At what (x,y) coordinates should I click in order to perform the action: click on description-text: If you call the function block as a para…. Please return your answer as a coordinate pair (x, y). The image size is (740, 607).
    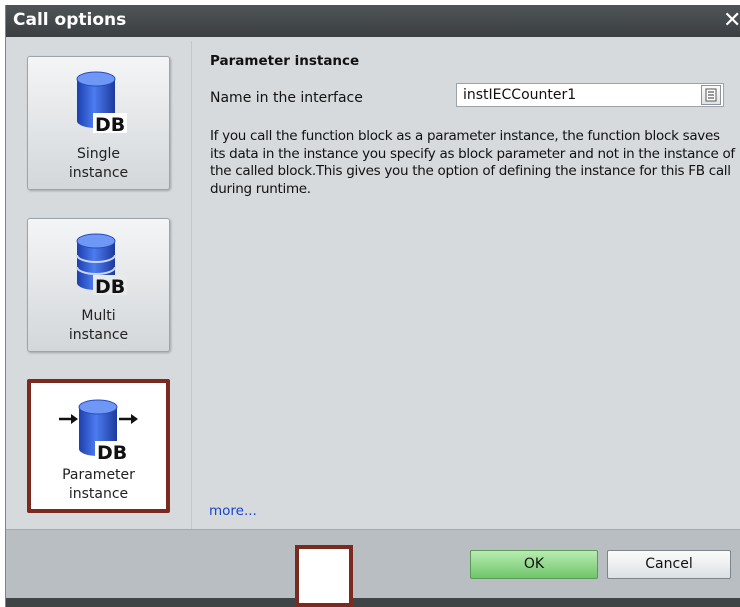
    Looking at the image, I should click on (472, 162).